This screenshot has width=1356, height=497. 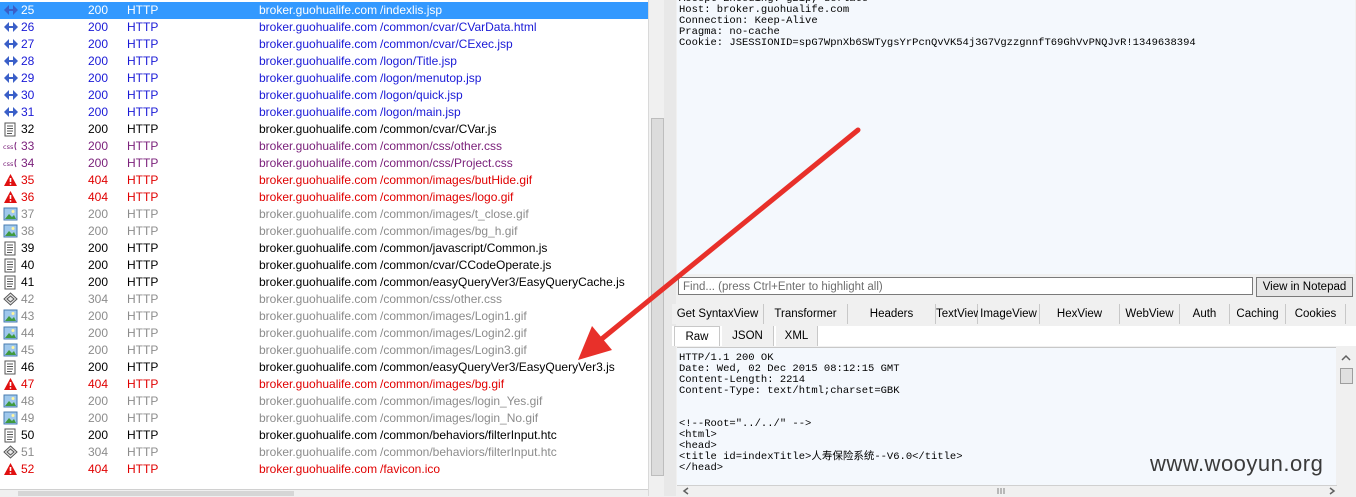 What do you see at coordinates (421, 95) in the screenshot?
I see `session-url: /logon/quick.jsp` at bounding box center [421, 95].